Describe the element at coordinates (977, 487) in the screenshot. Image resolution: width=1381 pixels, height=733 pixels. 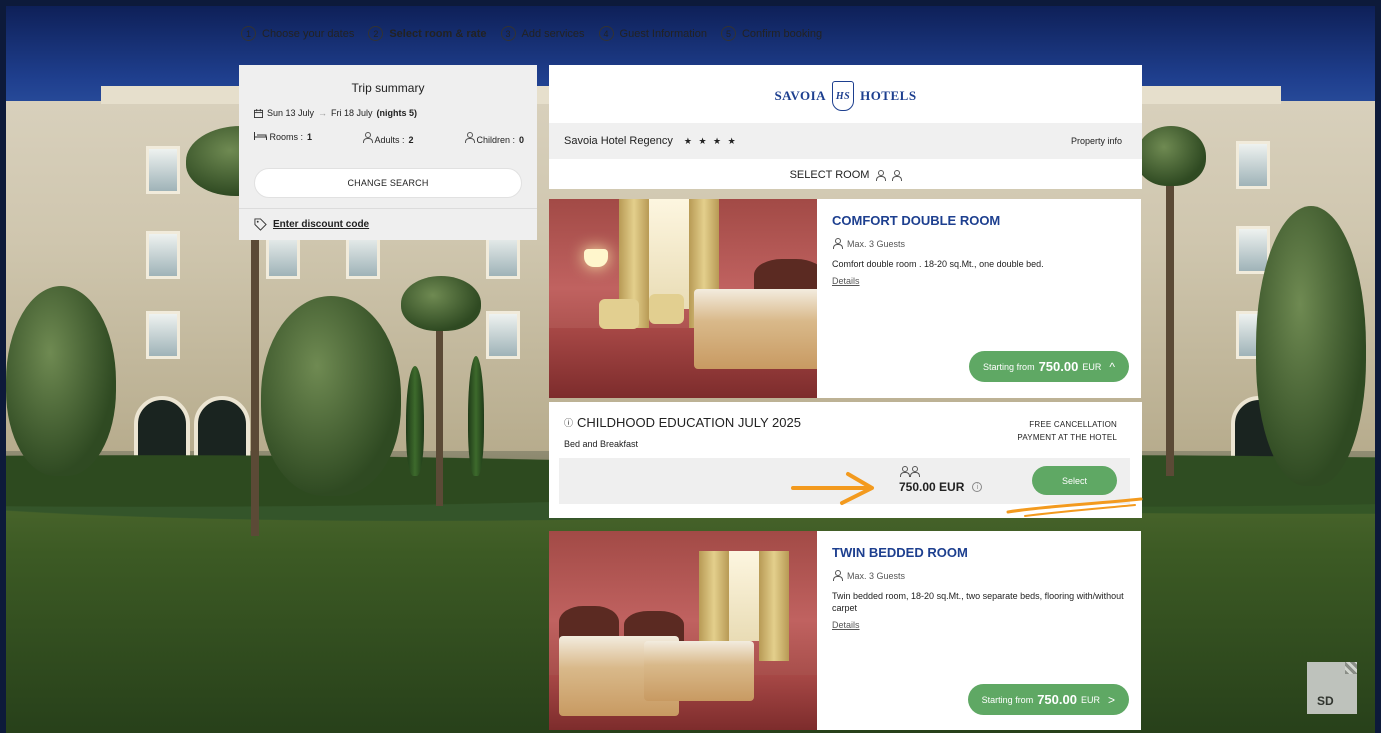
I see `price-info-icon: i` at that location.